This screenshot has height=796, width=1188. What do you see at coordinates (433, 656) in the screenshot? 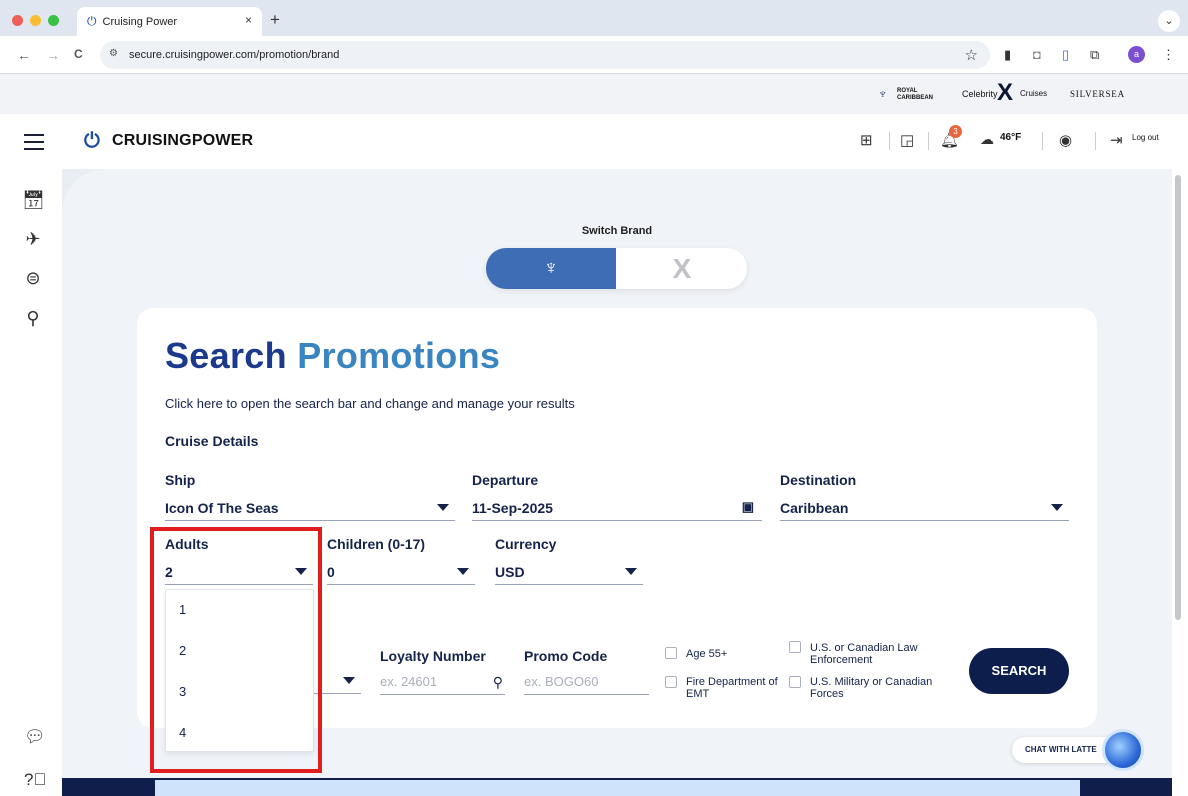
I see `loyalty-number-label: Loyalty Number` at bounding box center [433, 656].